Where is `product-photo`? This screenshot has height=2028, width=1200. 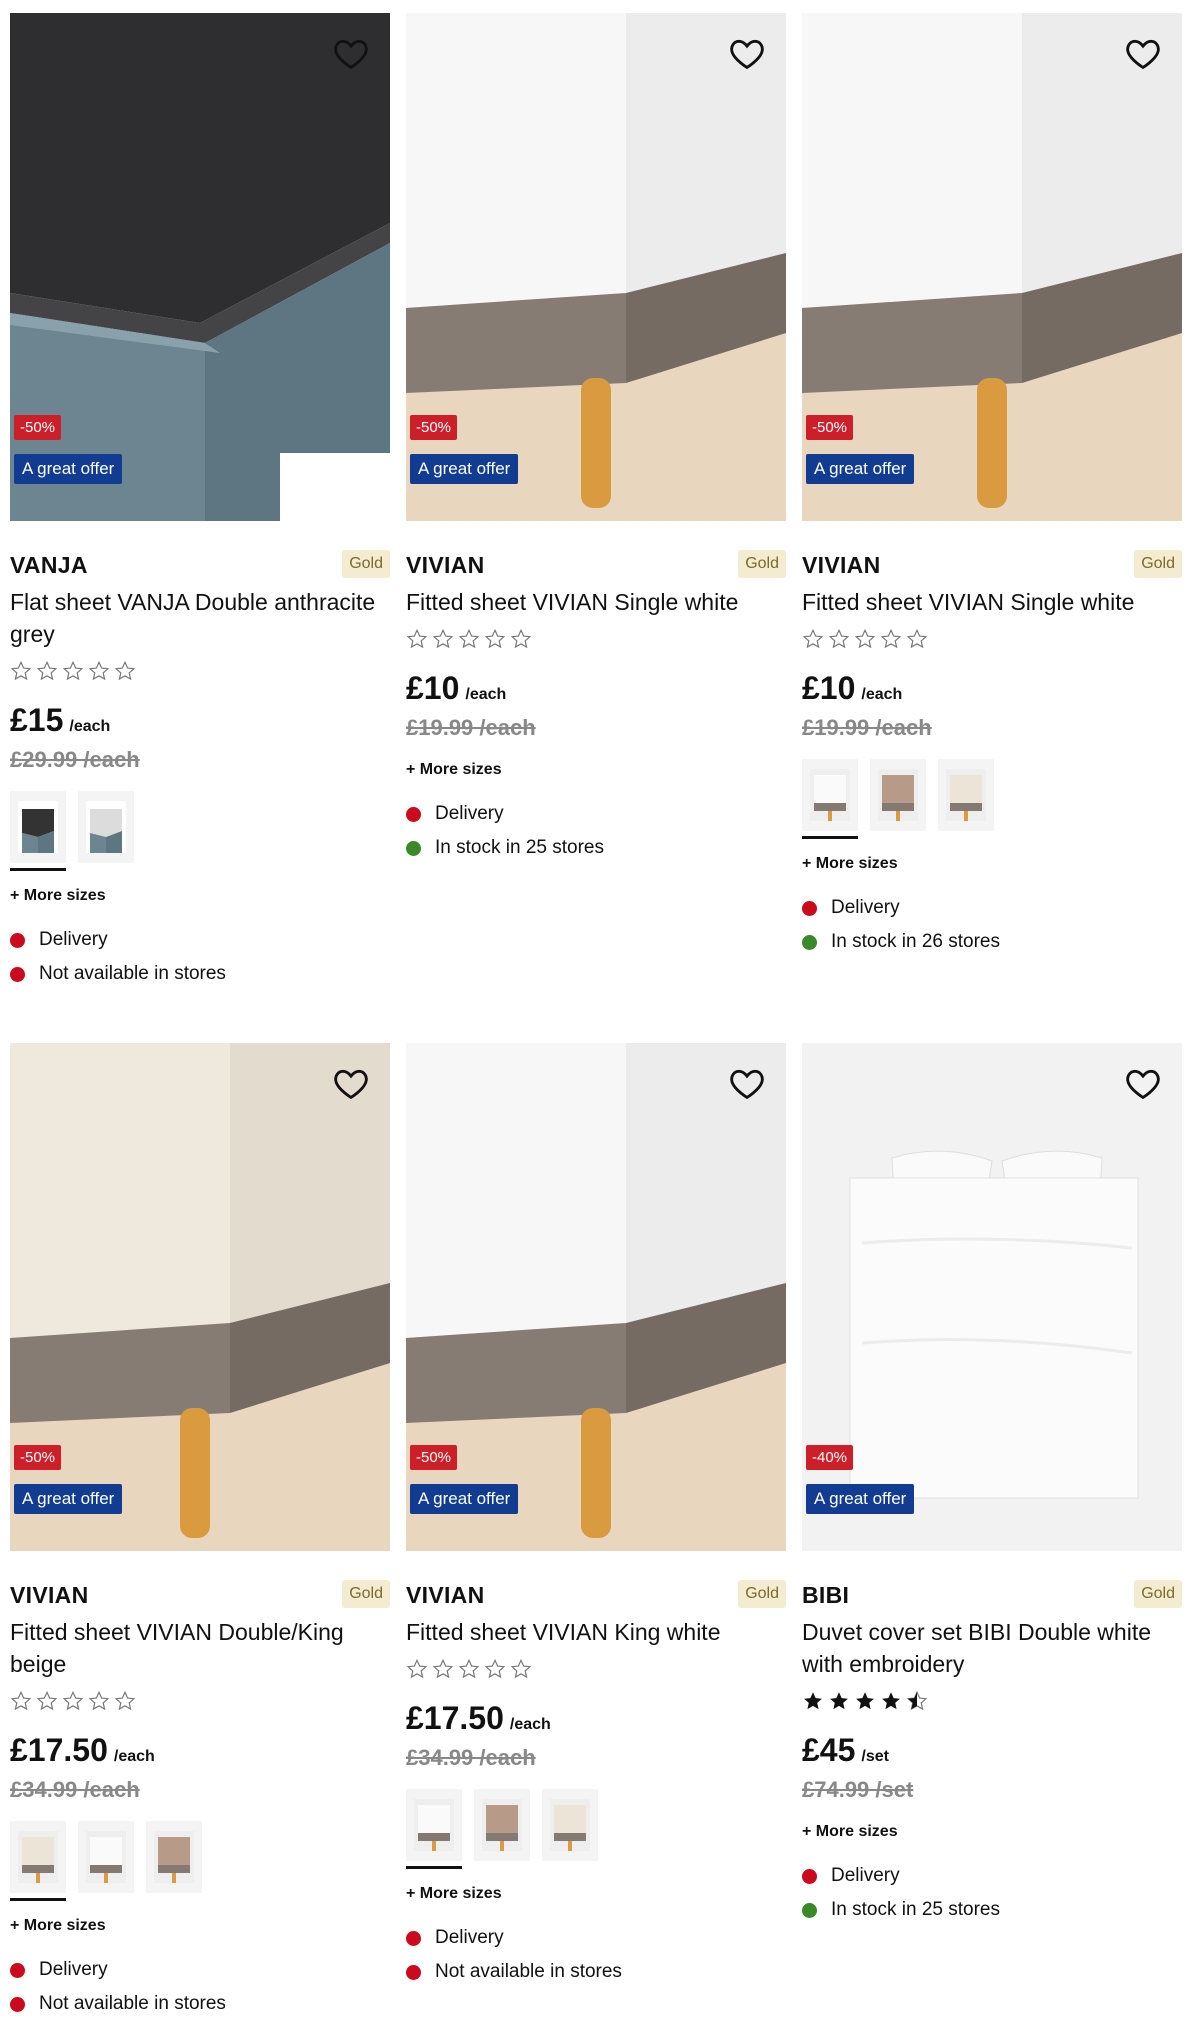
product-photo is located at coordinates (200, 1297).